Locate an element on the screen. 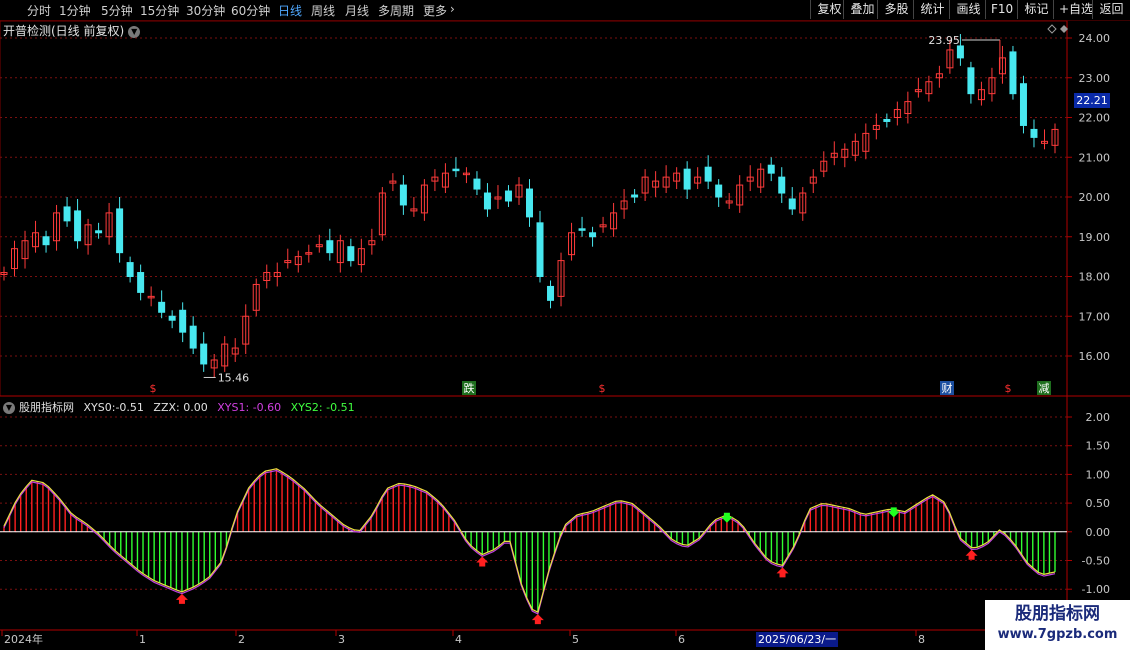  price-tick-label: 23.00 is located at coordinates (1095, 78).